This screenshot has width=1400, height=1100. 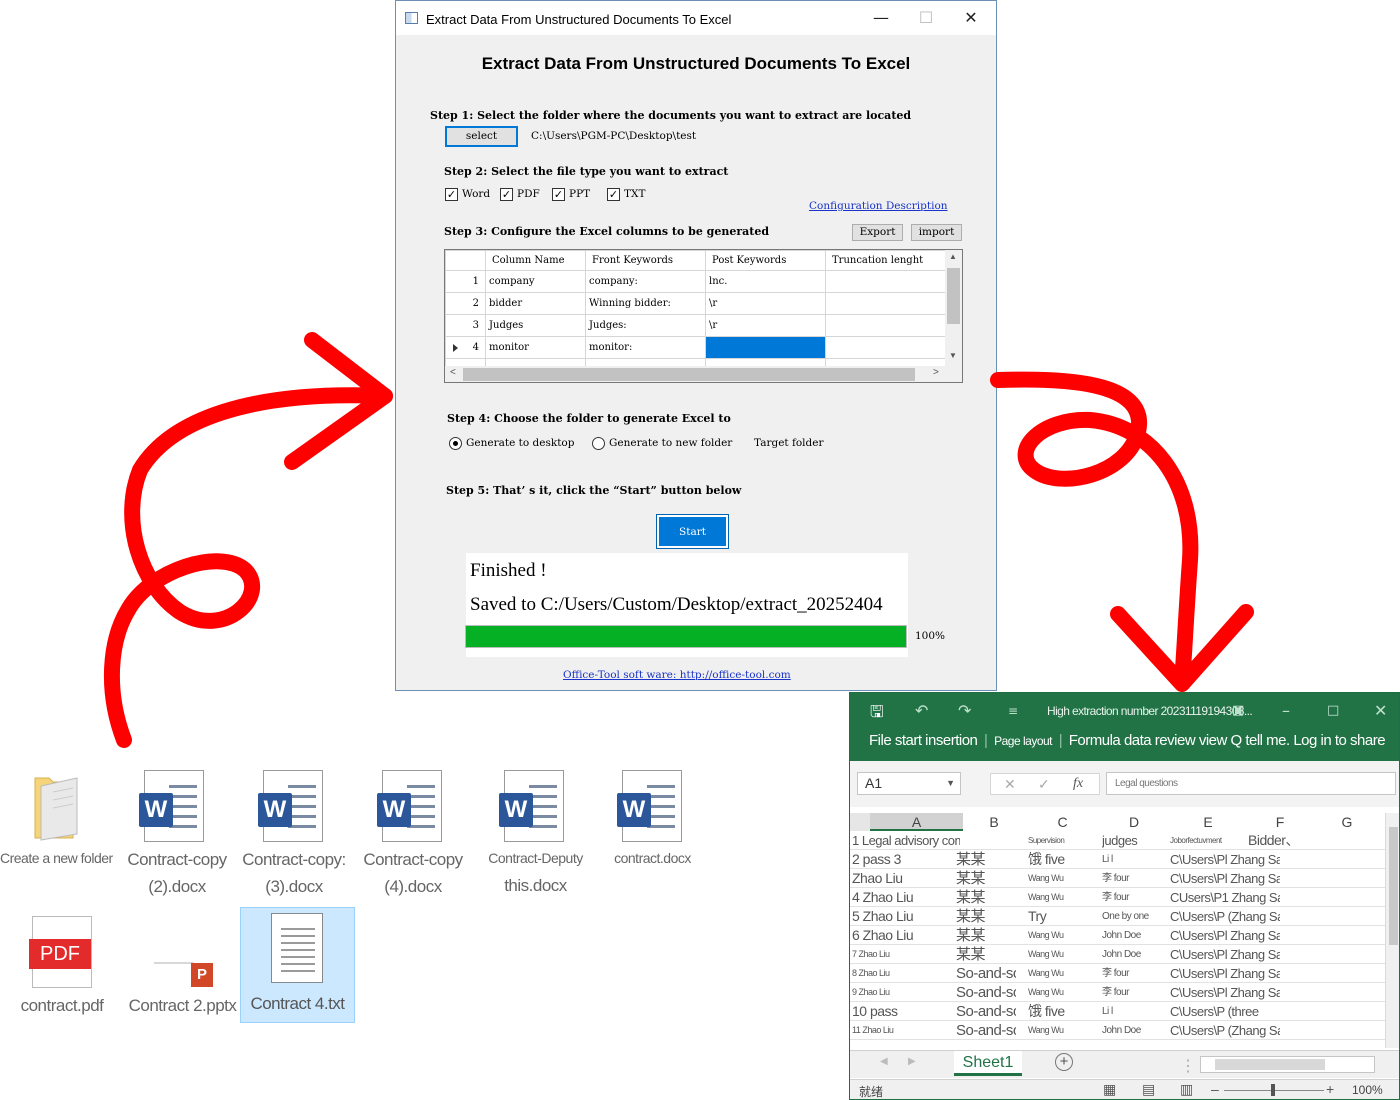 I want to click on spreadsheet-cell: 9 Zhao Liu, so click(x=906, y=992).